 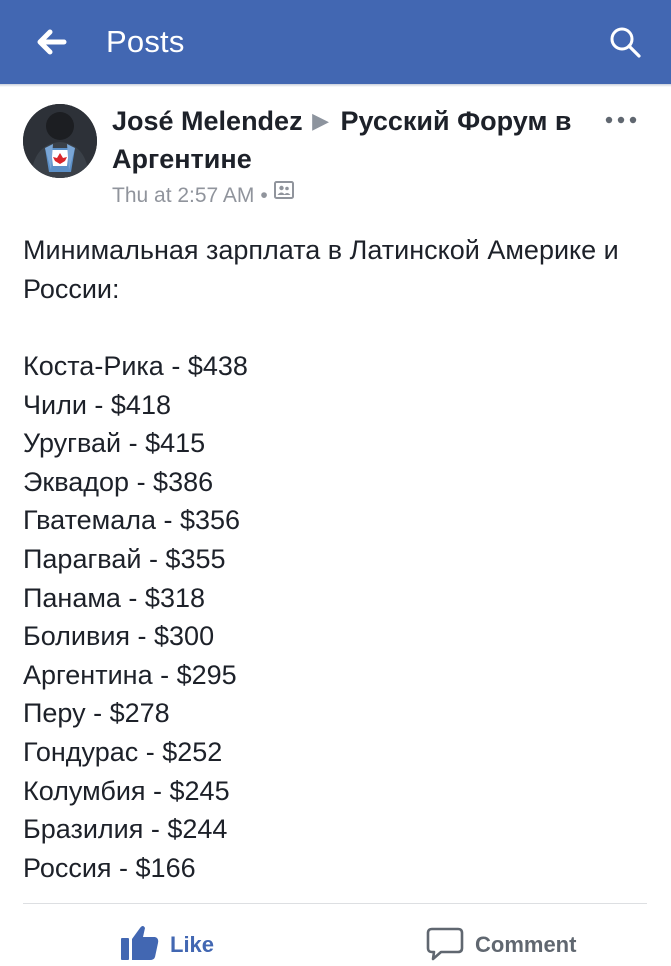 I want to click on top-bar: Posts, so click(x=335, y=42).